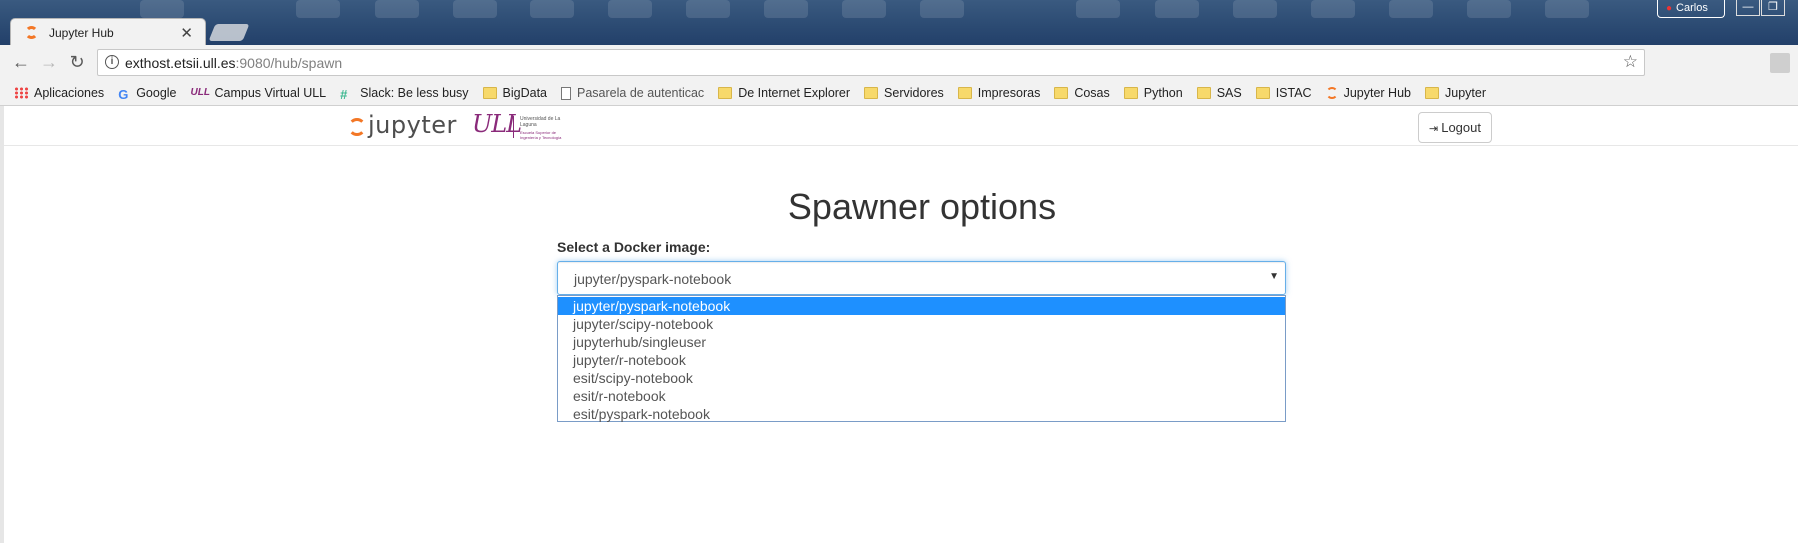  I want to click on window-user-name: Carlos, so click(1692, 8).